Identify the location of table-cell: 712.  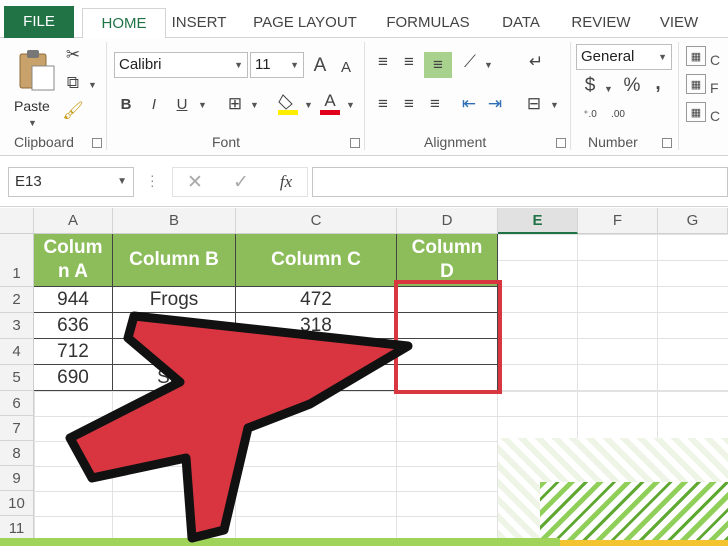
(73, 352).